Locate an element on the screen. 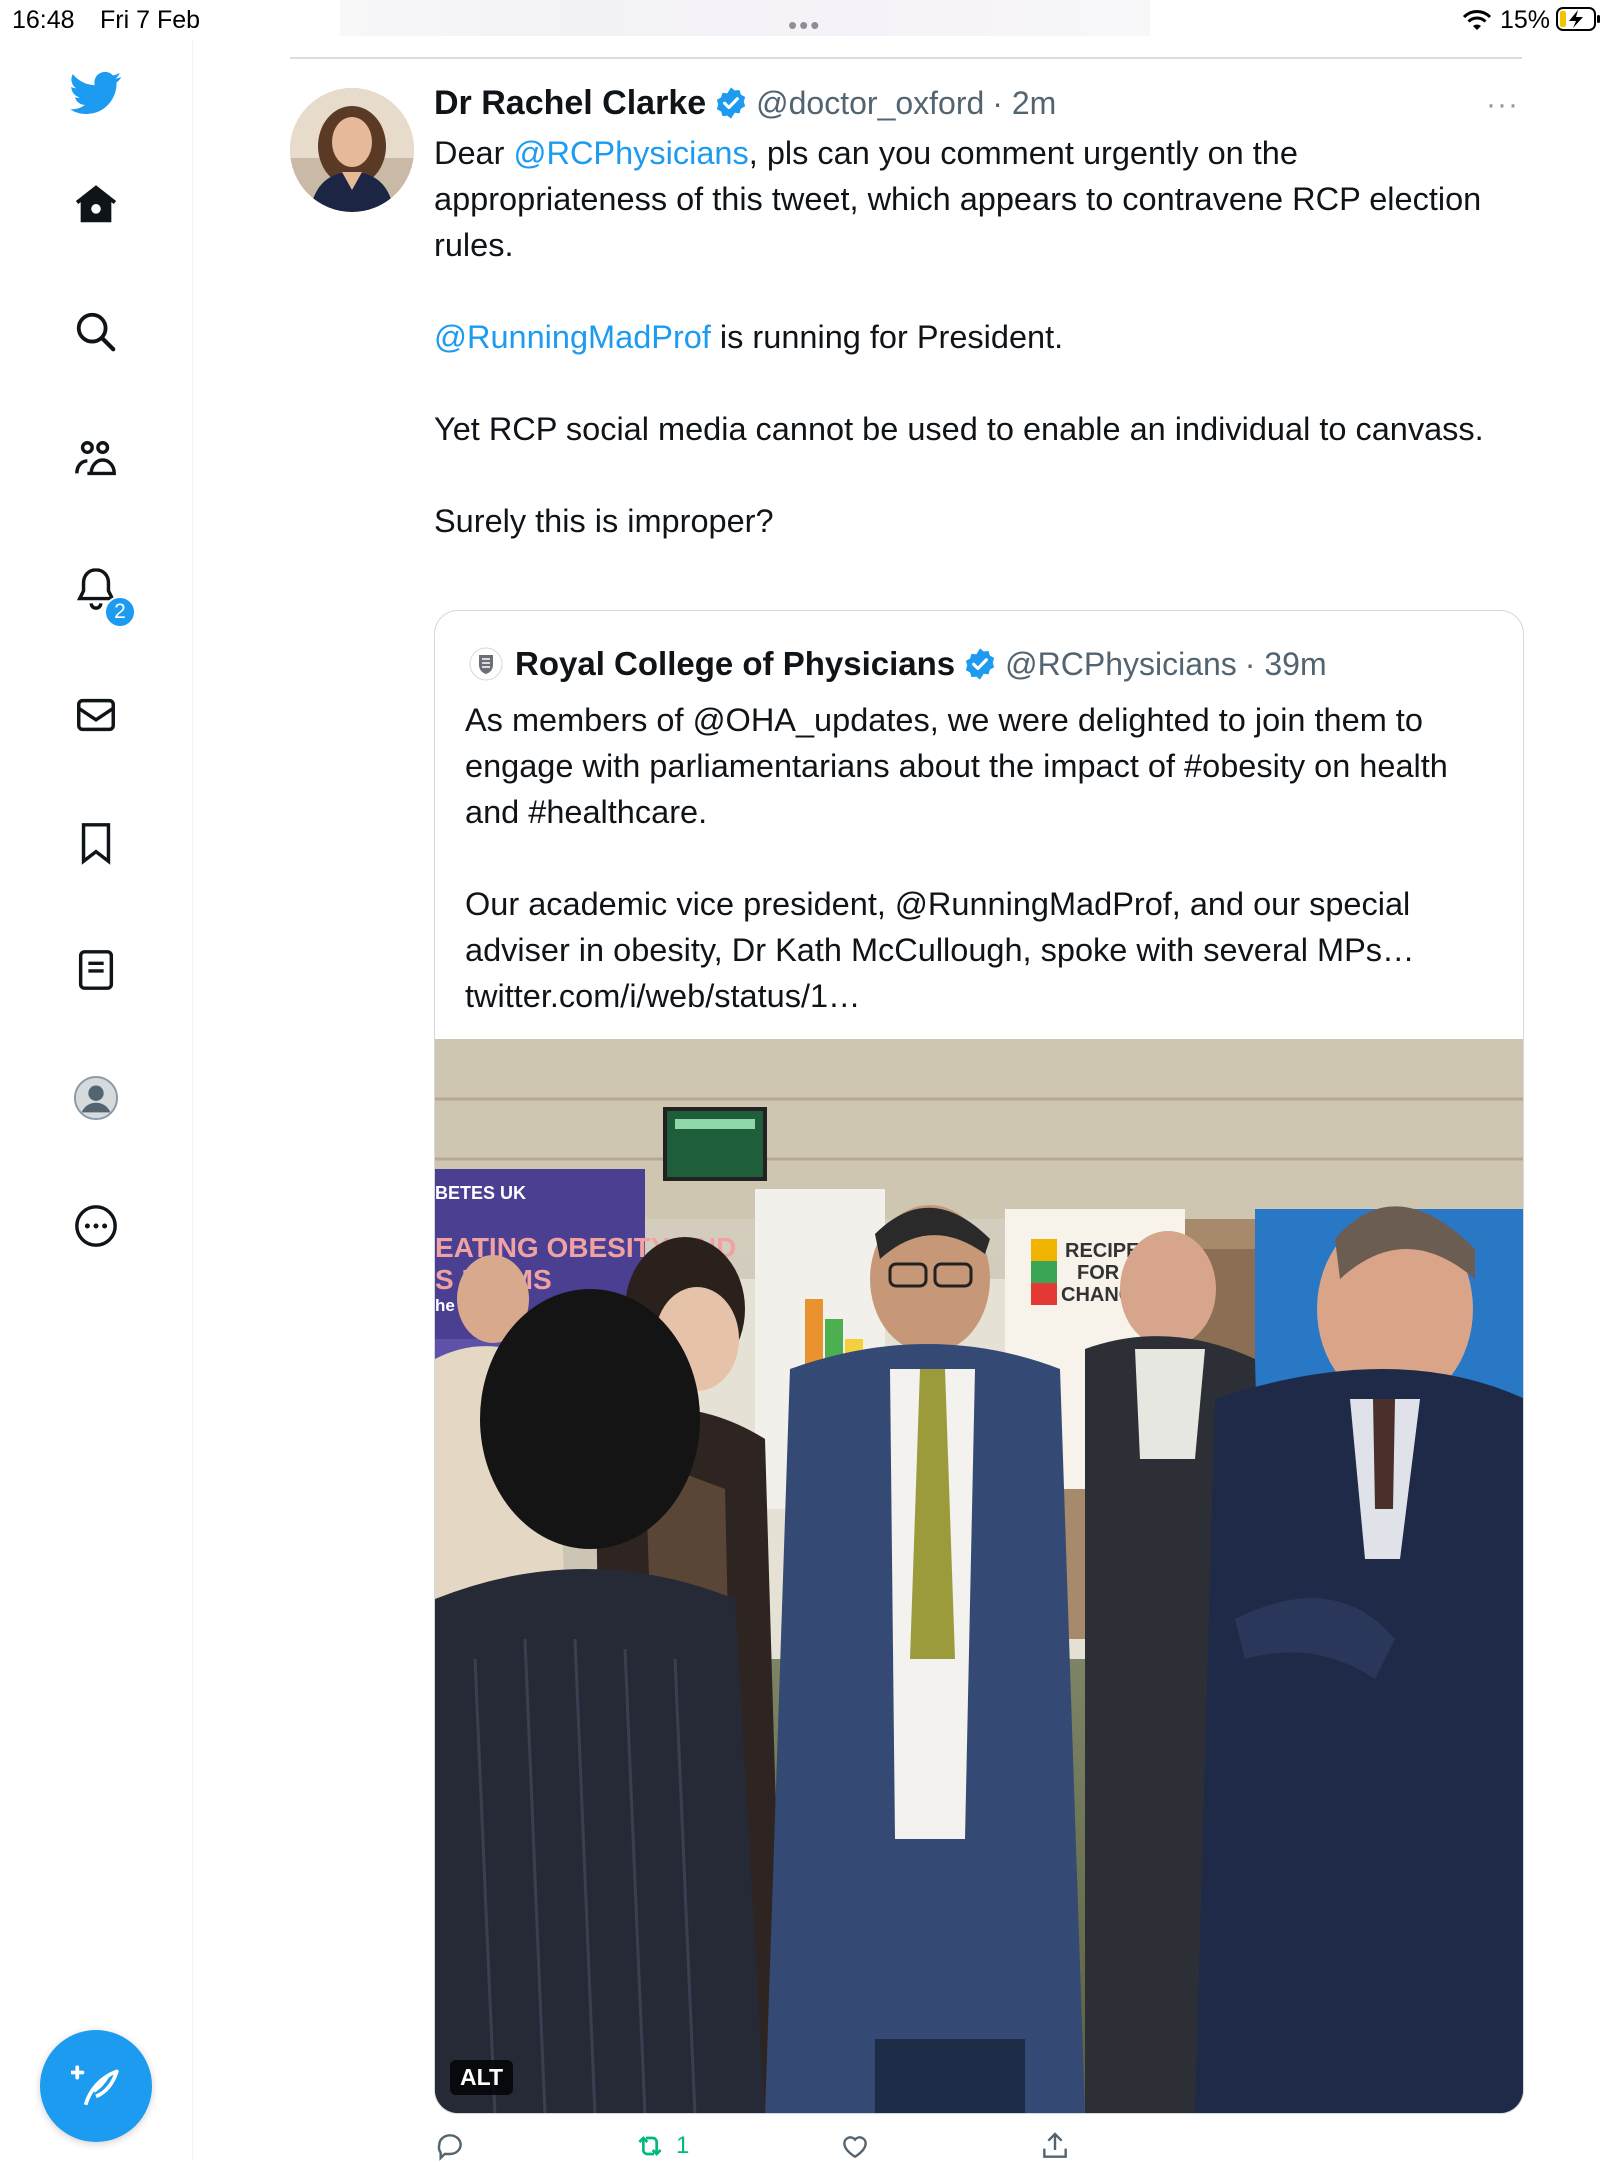  reply-button is located at coordinates (450, 2146).